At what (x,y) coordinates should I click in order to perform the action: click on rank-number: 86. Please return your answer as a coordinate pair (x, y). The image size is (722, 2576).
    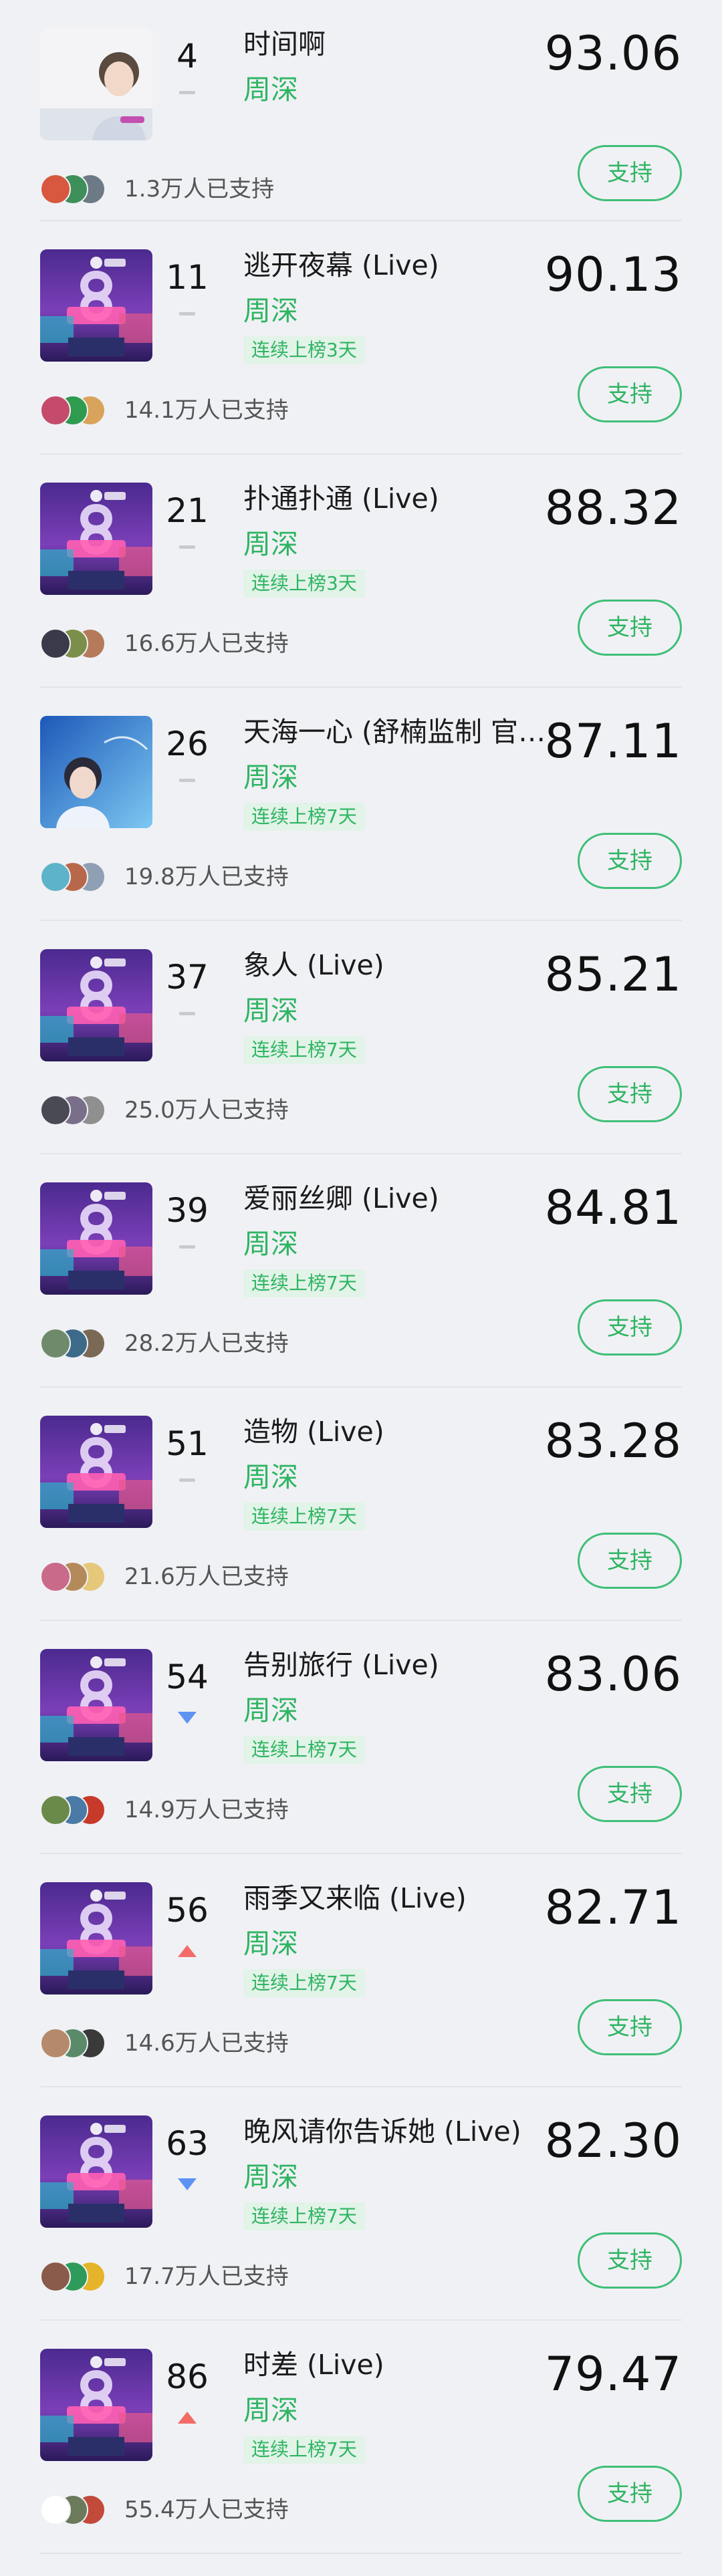
    Looking at the image, I should click on (187, 2377).